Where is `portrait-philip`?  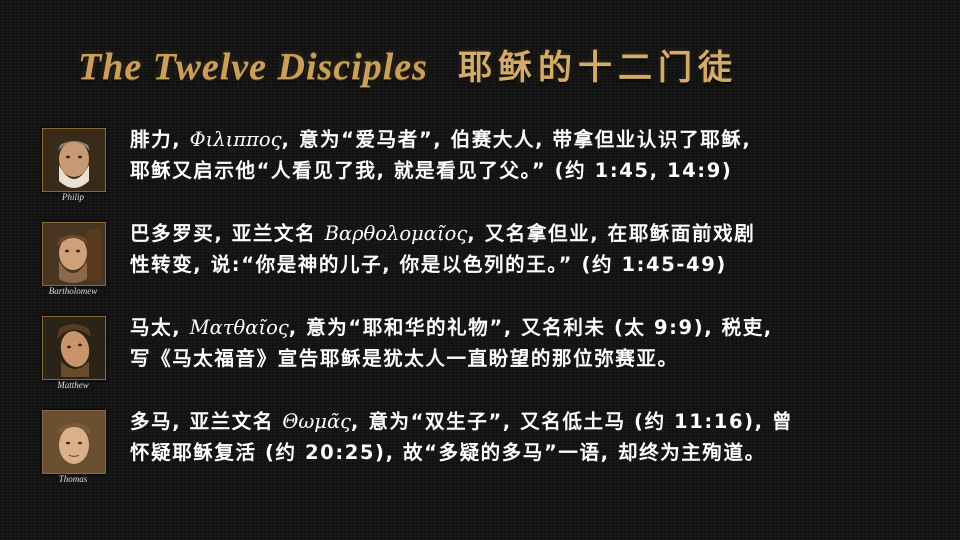
portrait-philip is located at coordinates (74, 160).